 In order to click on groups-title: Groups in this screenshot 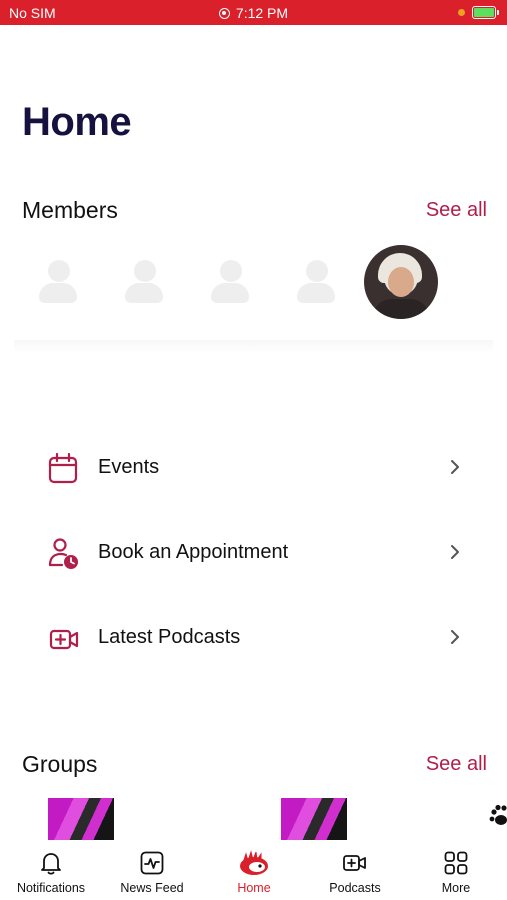, I will do `click(60, 764)`.